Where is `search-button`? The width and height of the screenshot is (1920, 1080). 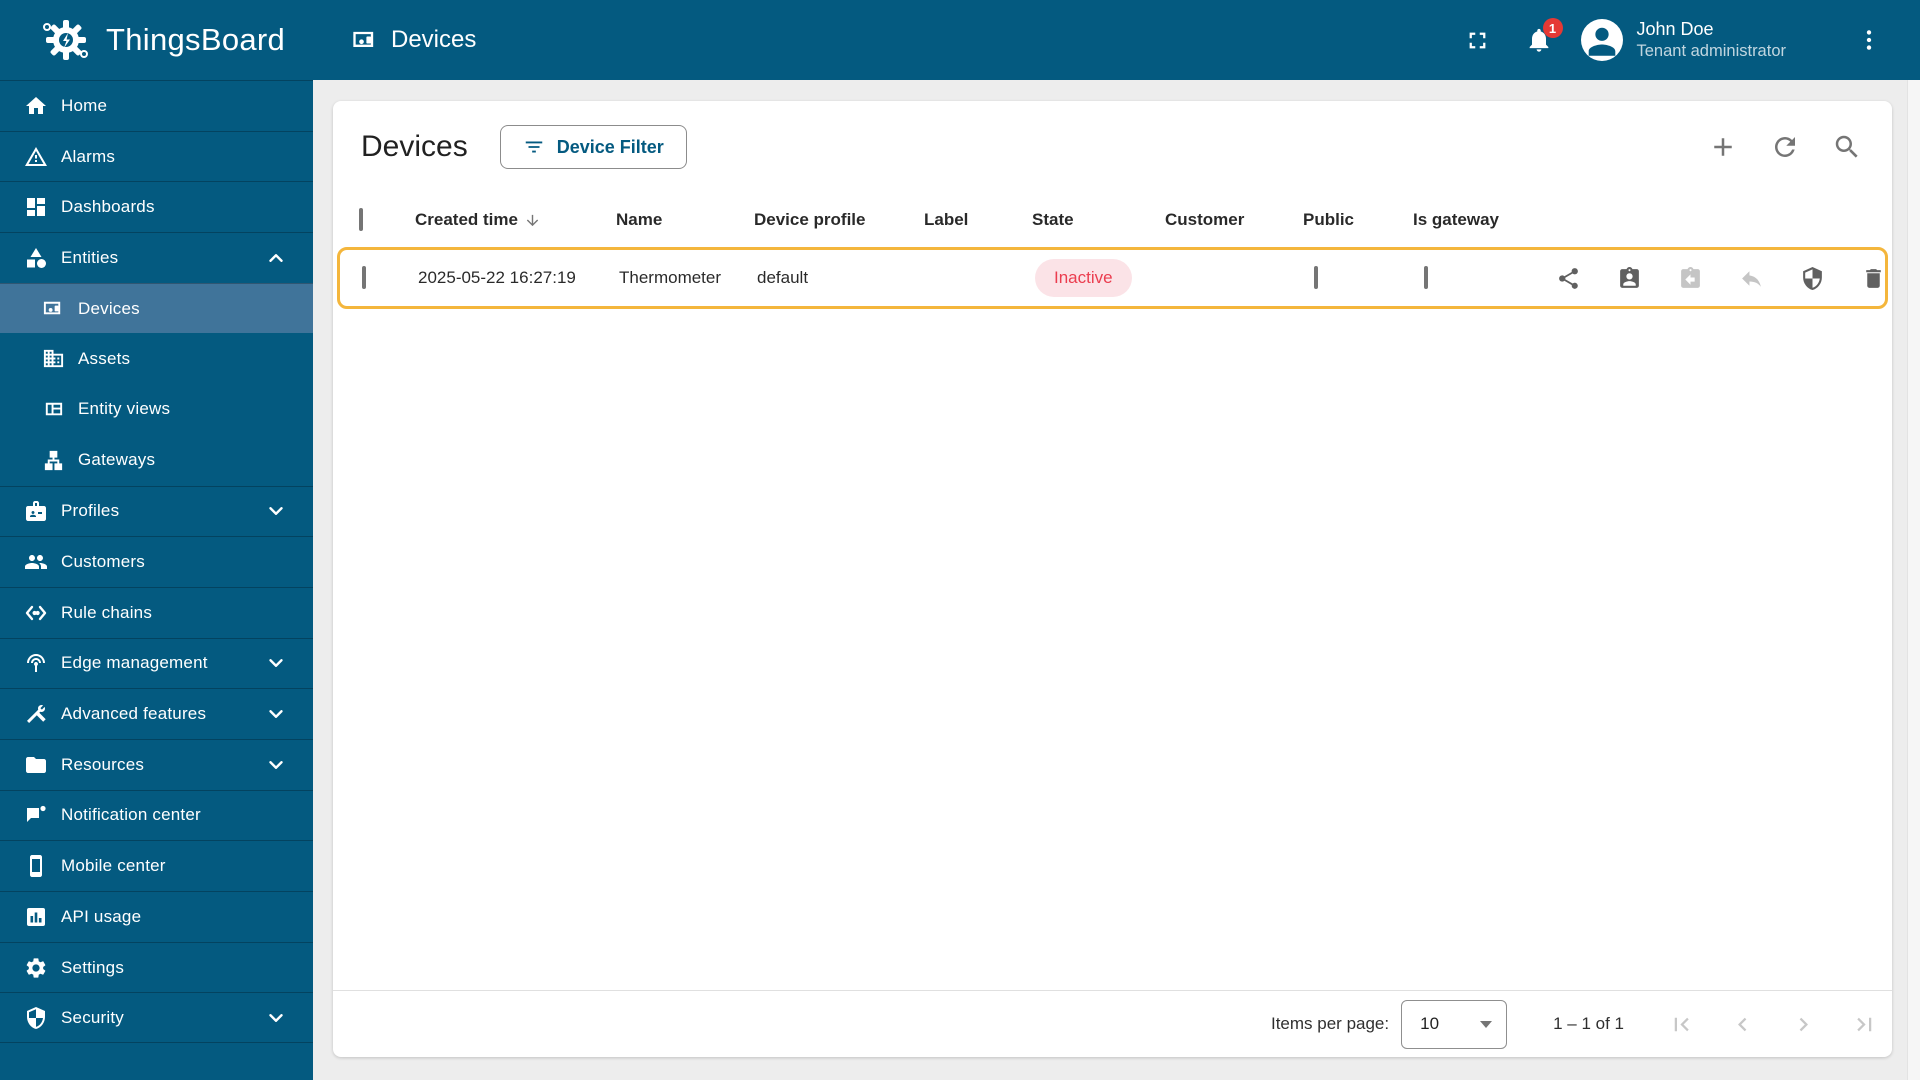 search-button is located at coordinates (1847, 147).